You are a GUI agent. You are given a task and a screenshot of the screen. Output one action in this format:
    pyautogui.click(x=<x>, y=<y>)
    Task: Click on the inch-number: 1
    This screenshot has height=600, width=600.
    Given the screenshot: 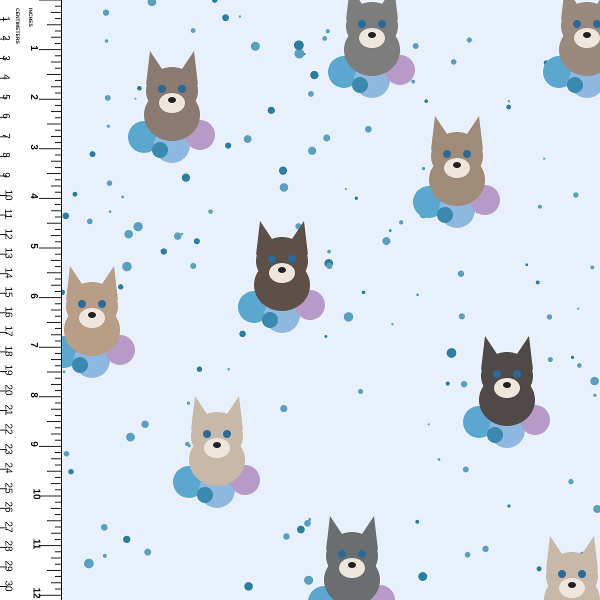 What is the action you would take?
    pyautogui.click(x=33, y=47)
    